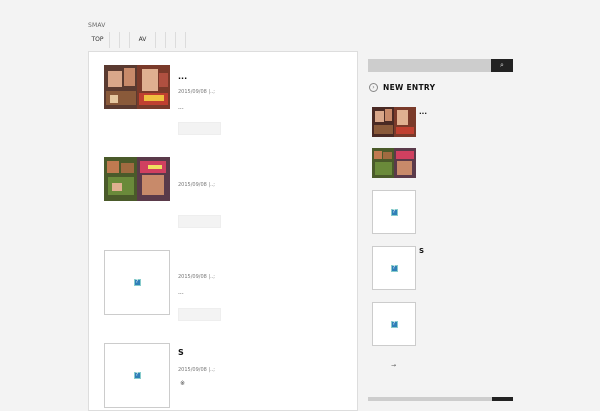  I want to click on sidebar-entry-title: S, so click(421, 251).